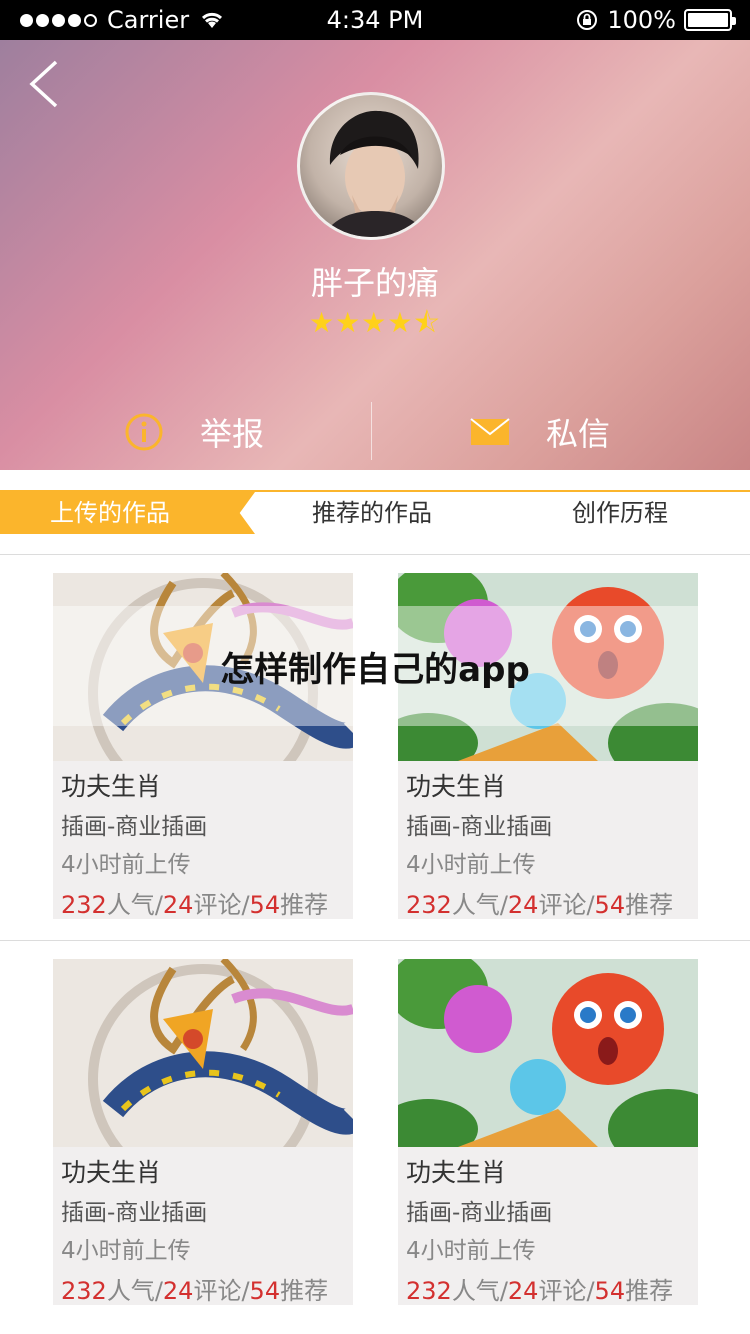  Describe the element at coordinates (375, 322) in the screenshot. I see `rating-stars: ★★★★⯪` at that location.